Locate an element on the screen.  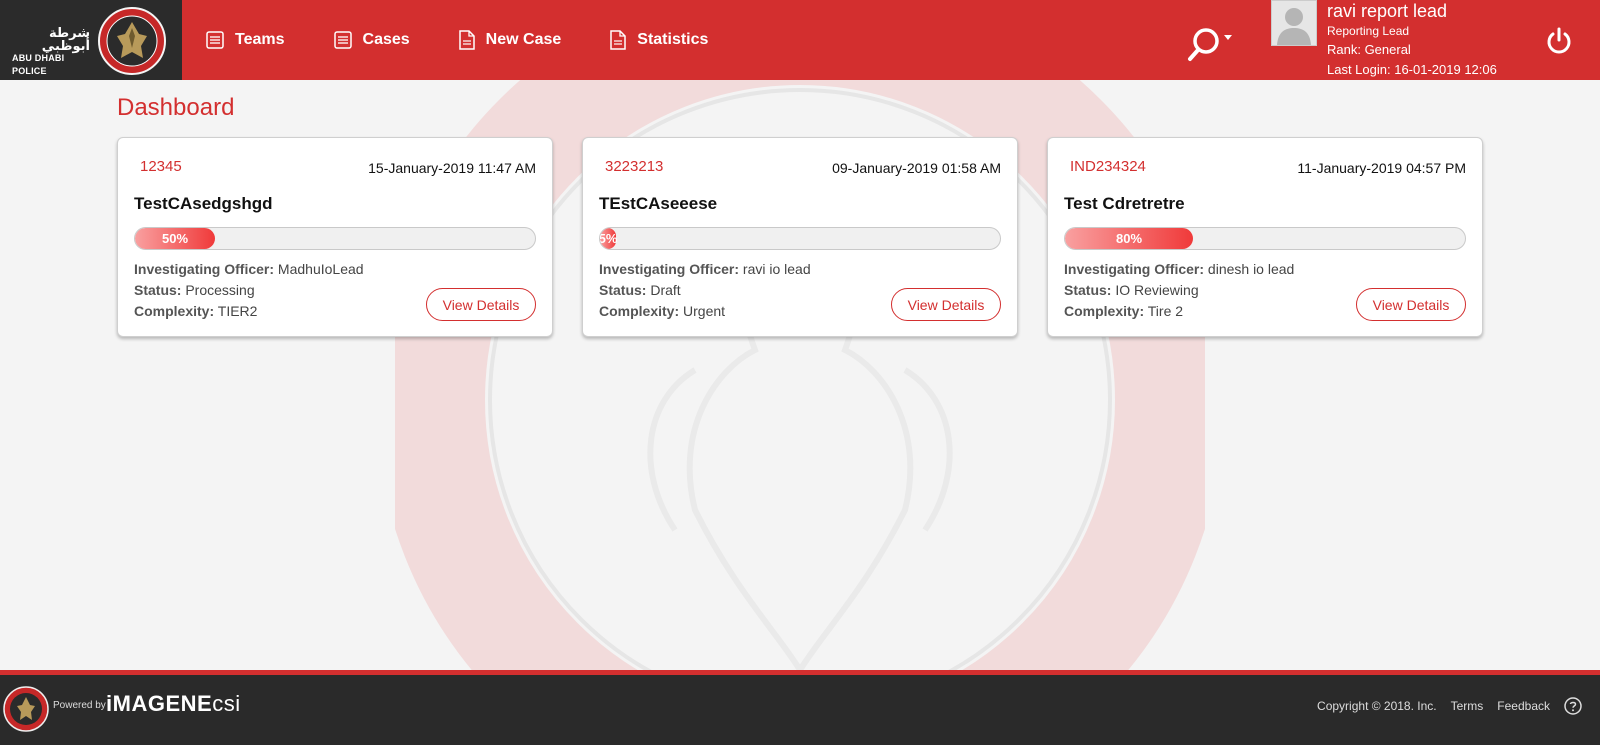
case-progress-bar: 50% is located at coordinates (335, 238).